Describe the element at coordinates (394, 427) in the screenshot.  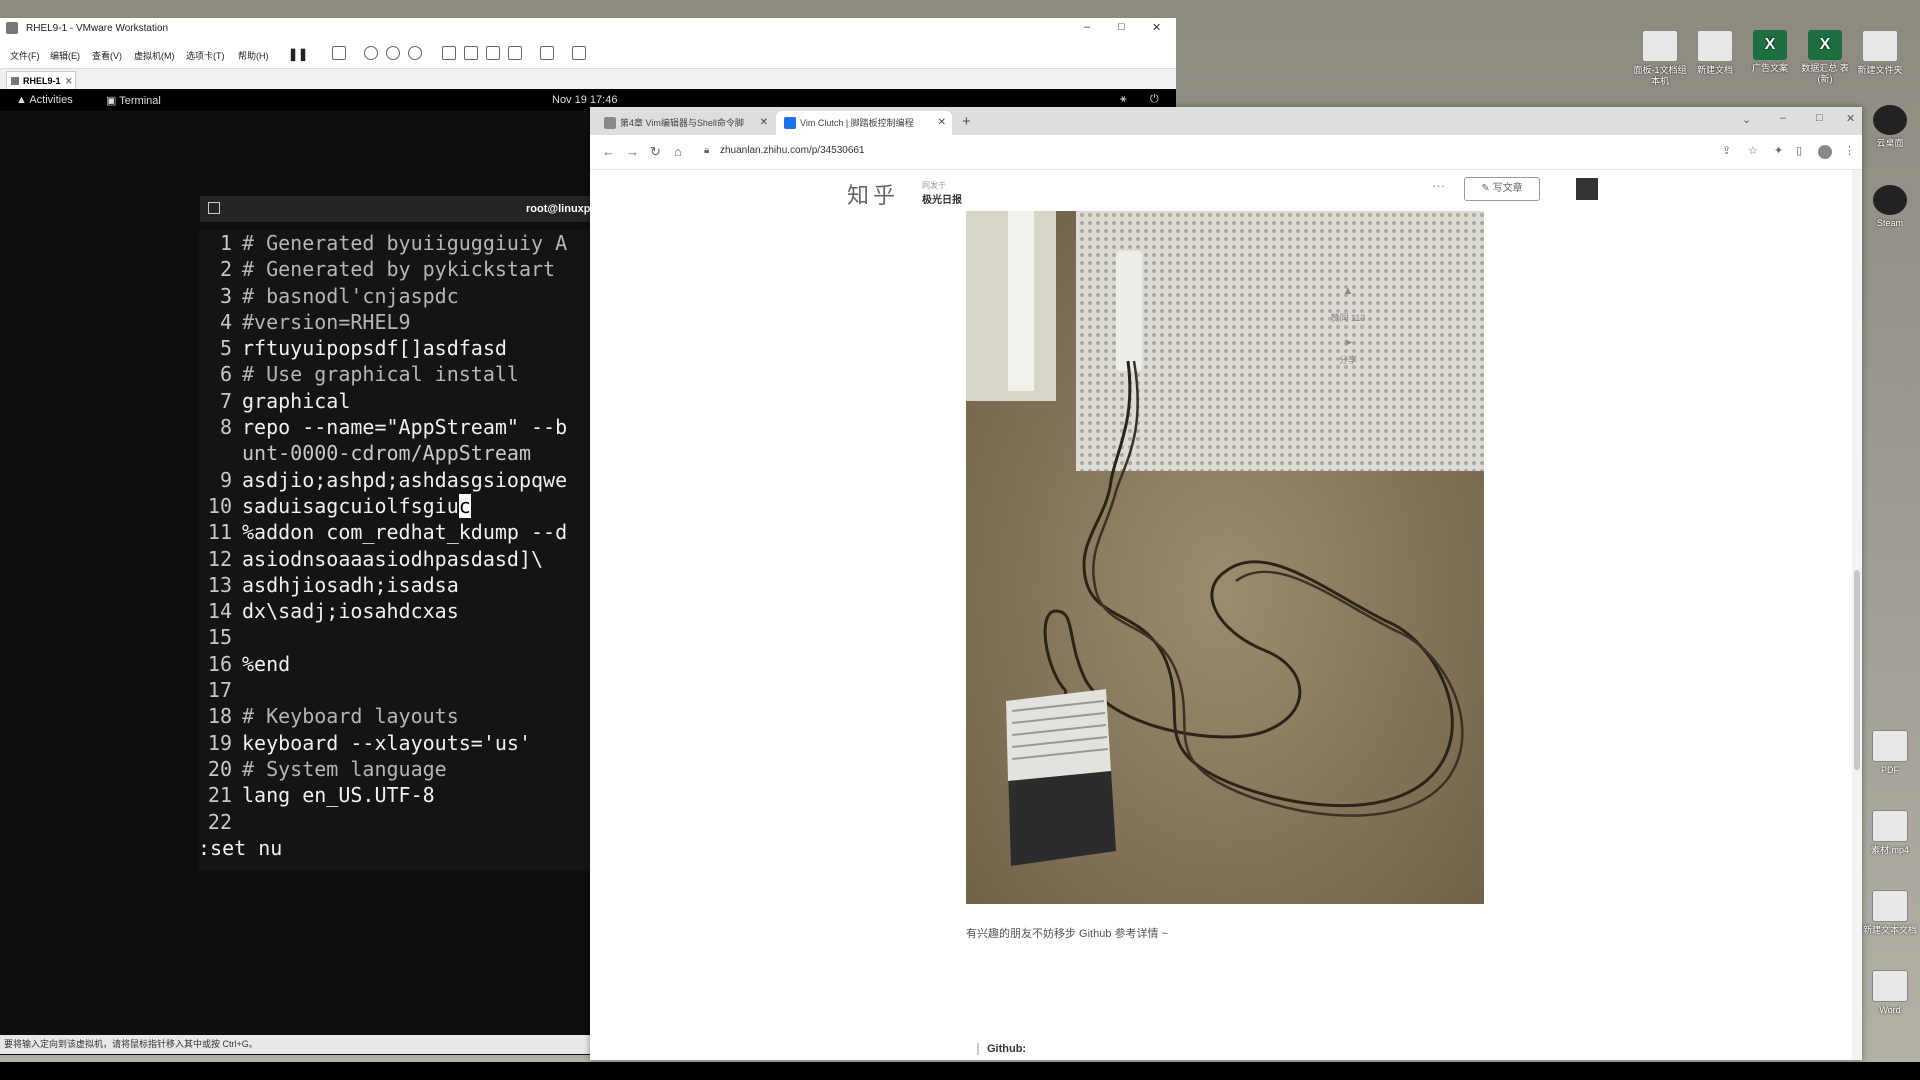
I see `vim-line: 8 repo --name="AppStream" --b` at that location.